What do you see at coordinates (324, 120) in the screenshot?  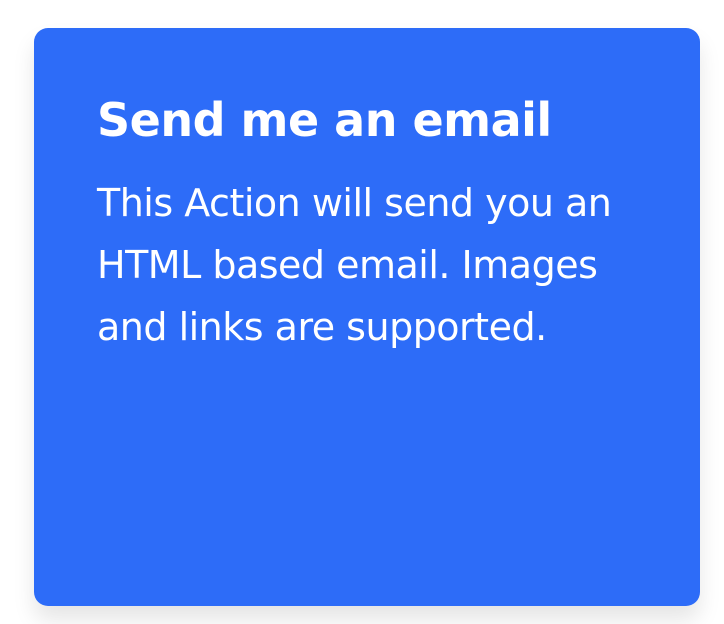 I see `action-title: Send me an email` at bounding box center [324, 120].